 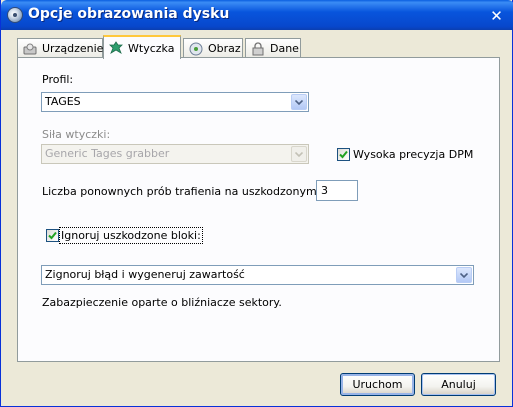 I want to click on device-icon, so click(x=30, y=49).